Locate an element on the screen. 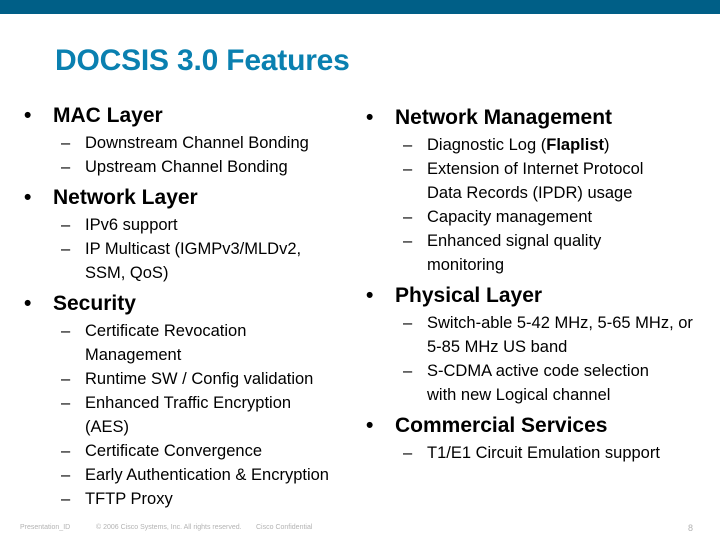  list-item: – Certificate Revocation Management is located at coordinates (147, 343).